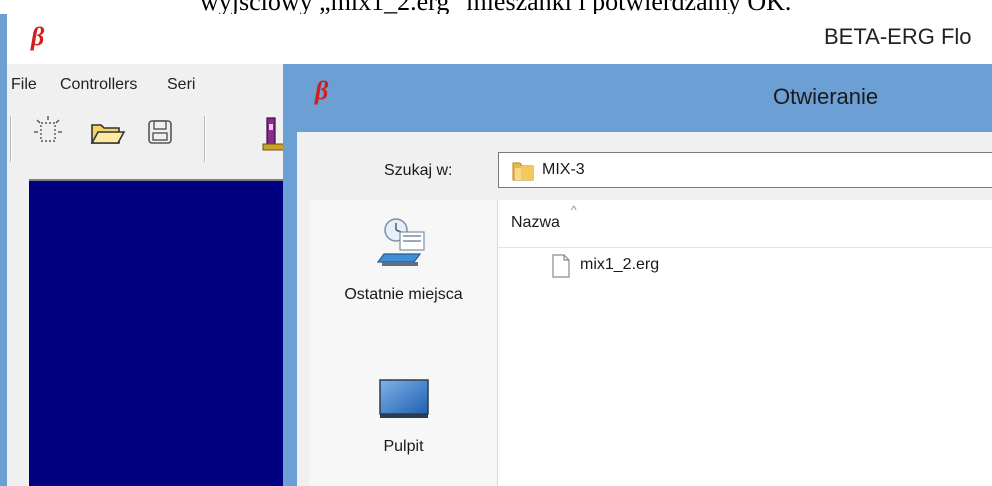 The width and height of the screenshot is (992, 486). I want to click on look-in-value: MIX-3, so click(563, 169).